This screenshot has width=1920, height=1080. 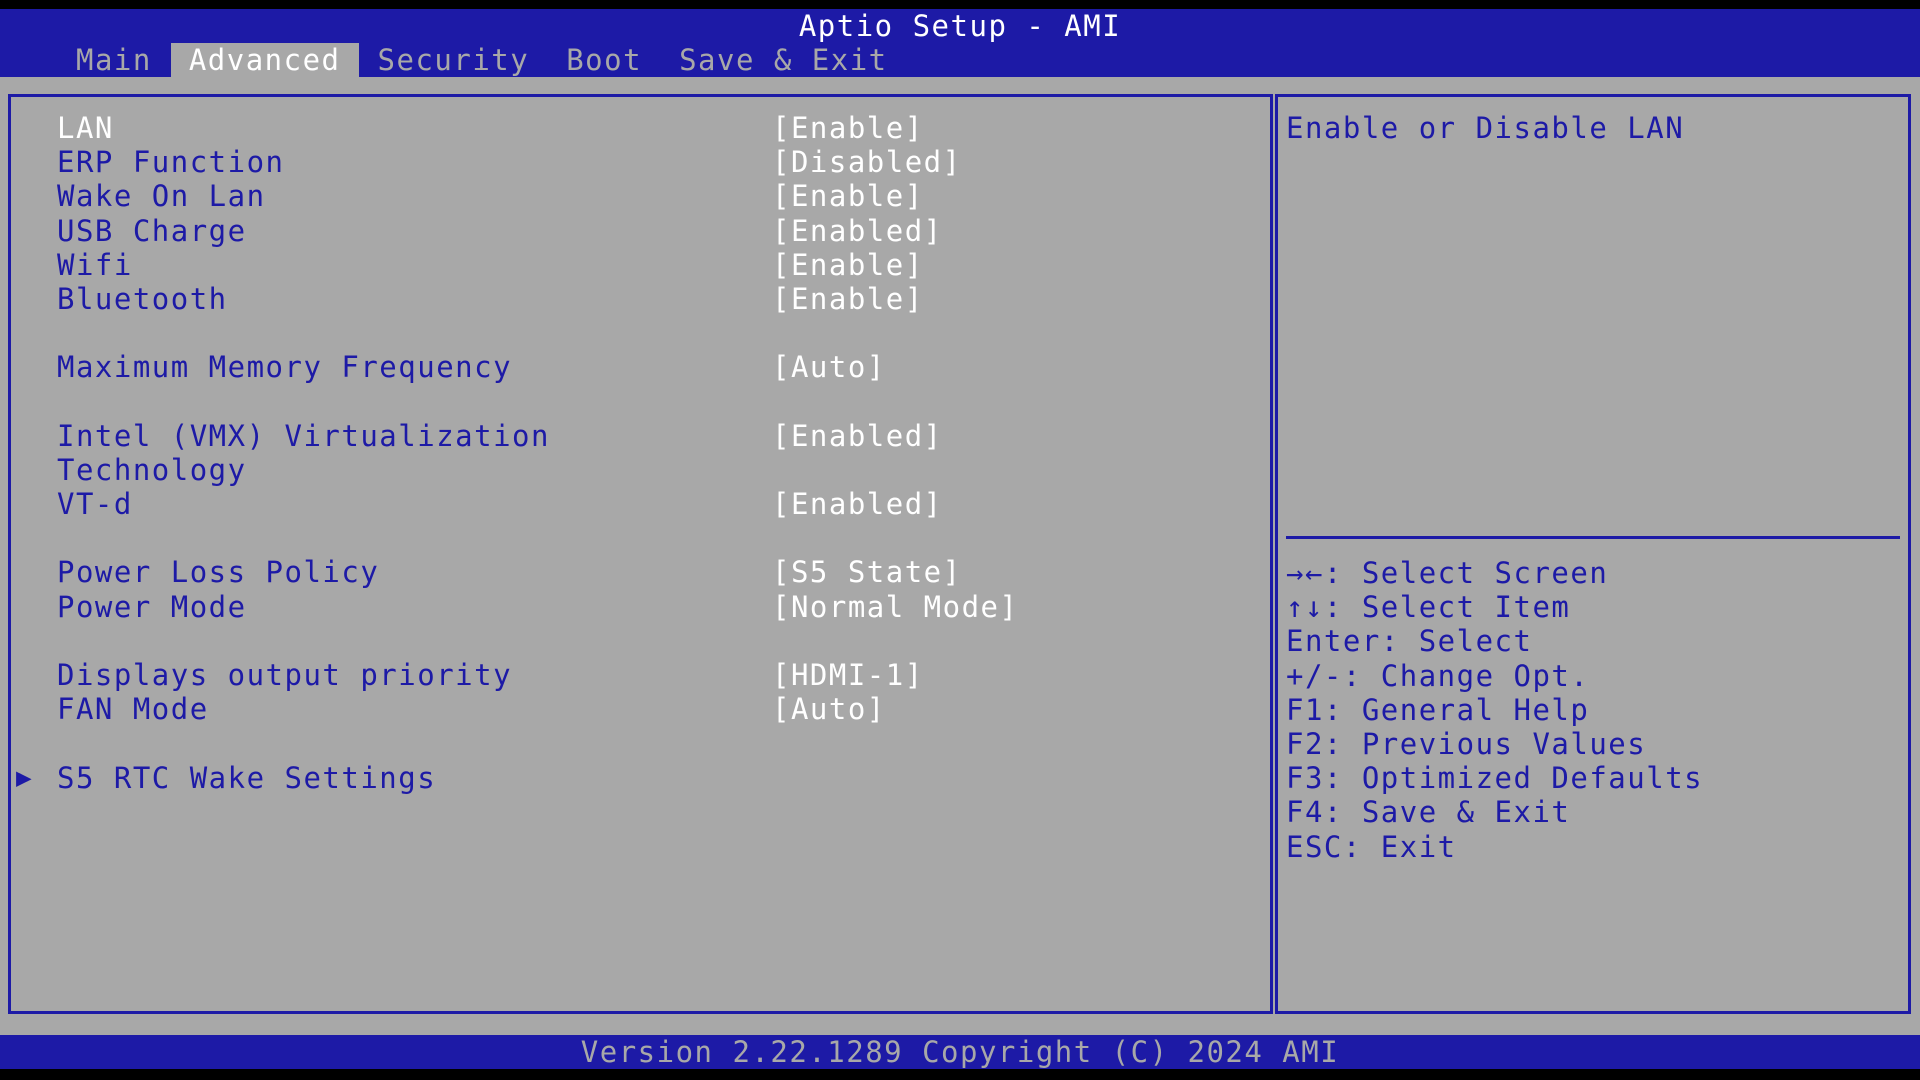 I want to click on key-general-help: F1: General Help, so click(x=1438, y=709).